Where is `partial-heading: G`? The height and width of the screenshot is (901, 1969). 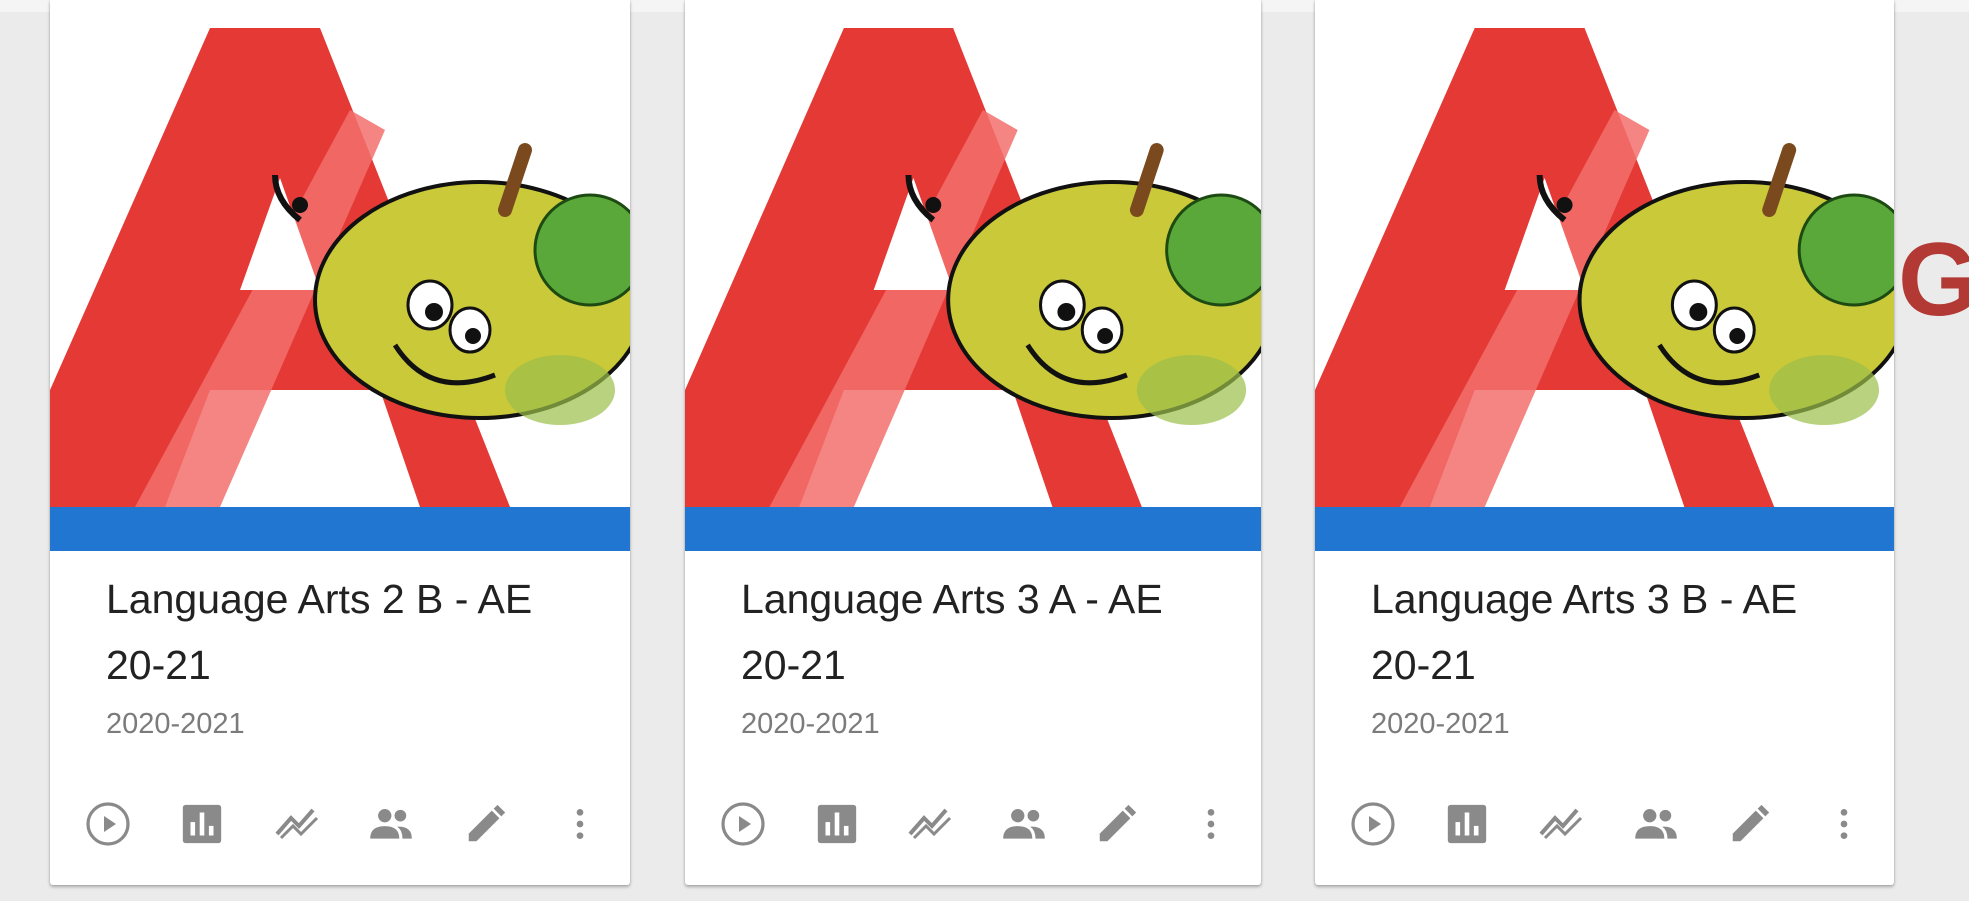
partial-heading: G is located at coordinates (1933, 280).